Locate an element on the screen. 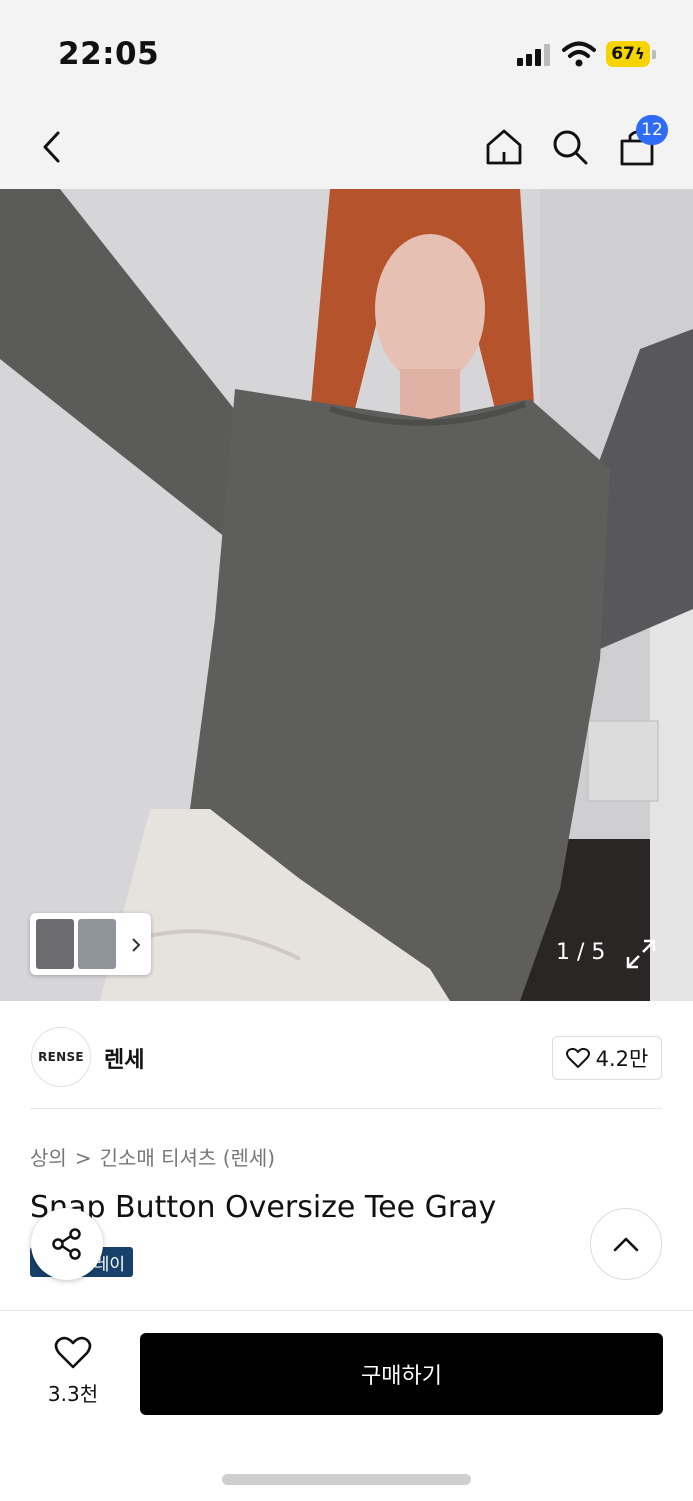  cart-count-badge: 12 is located at coordinates (652, 130).